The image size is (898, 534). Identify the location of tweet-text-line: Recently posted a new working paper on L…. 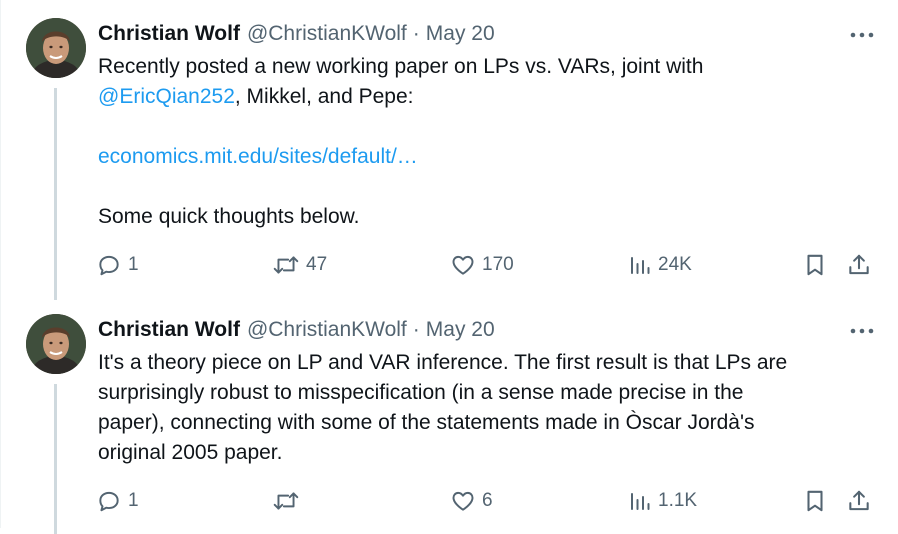
(401, 66).